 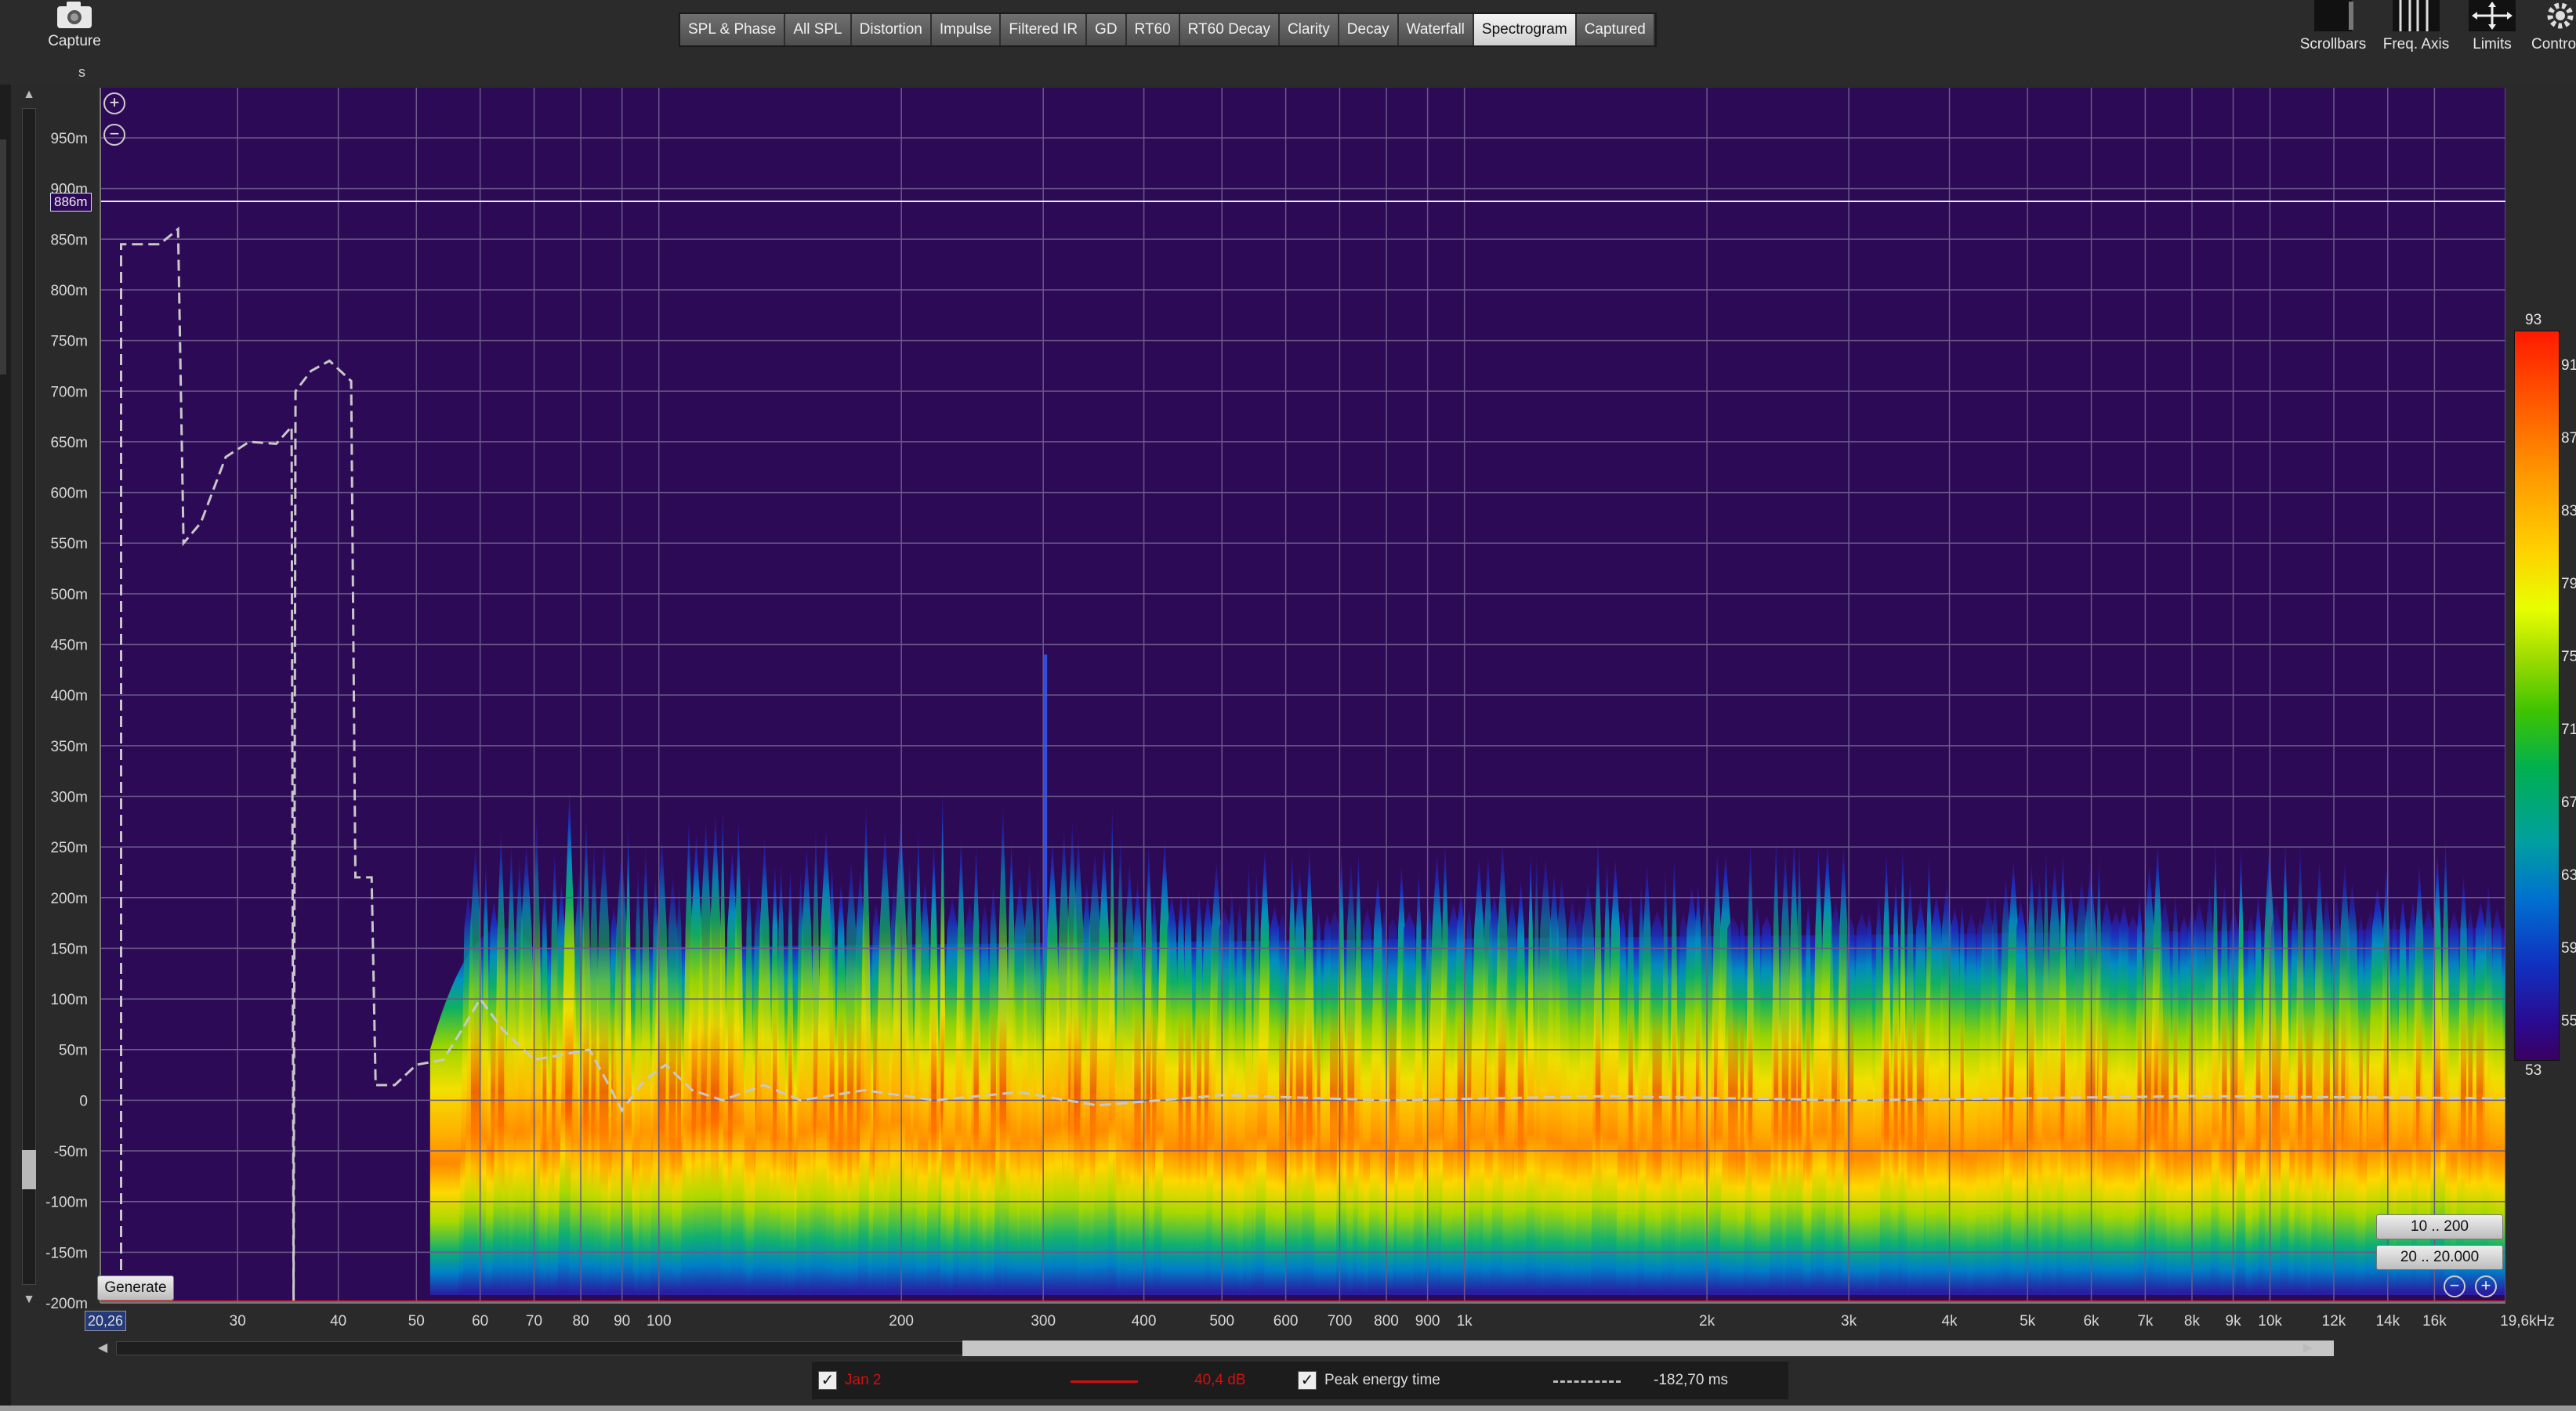 What do you see at coordinates (2334, 1321) in the screenshot?
I see `x-tick-label: 12k` at bounding box center [2334, 1321].